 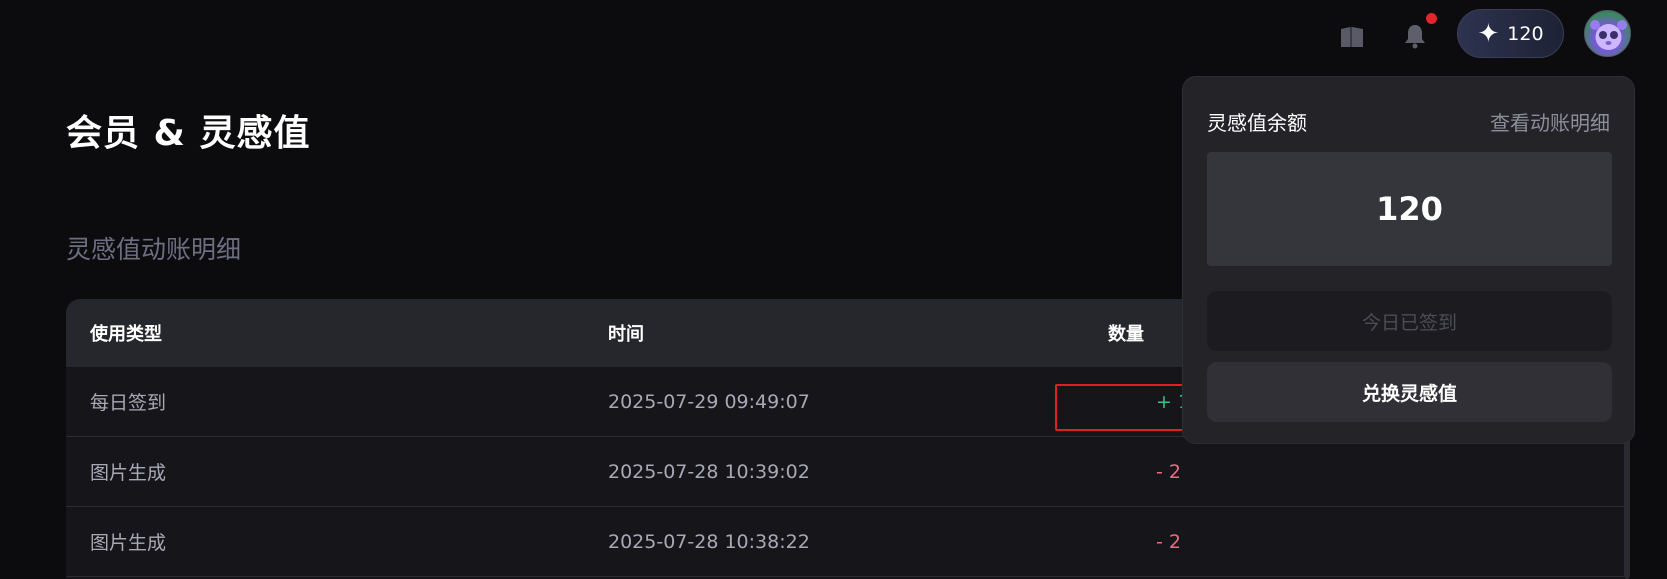 What do you see at coordinates (845, 542) in the screenshot?
I see `table-row: 图片生成 2025-07-28 10:38:22 - 2` at bounding box center [845, 542].